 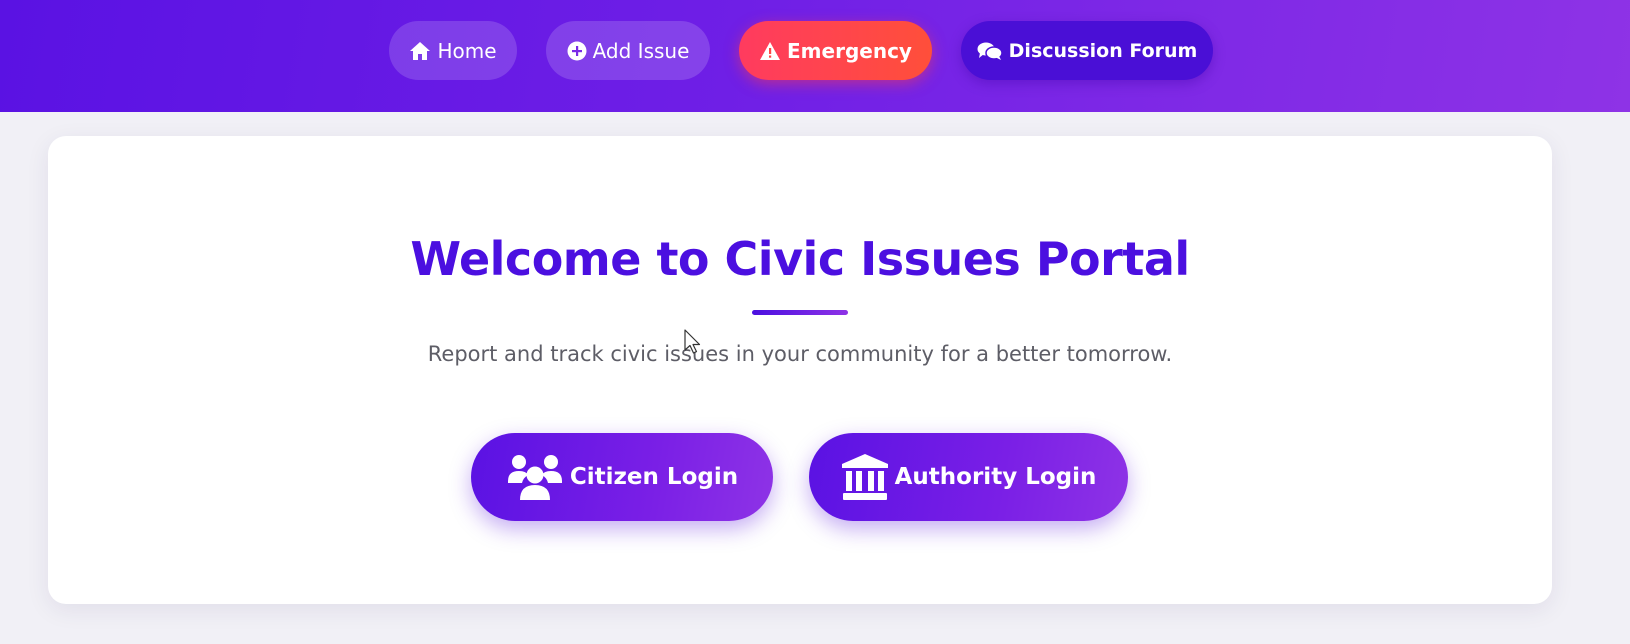 I want to click on users-icon, so click(x=535, y=477).